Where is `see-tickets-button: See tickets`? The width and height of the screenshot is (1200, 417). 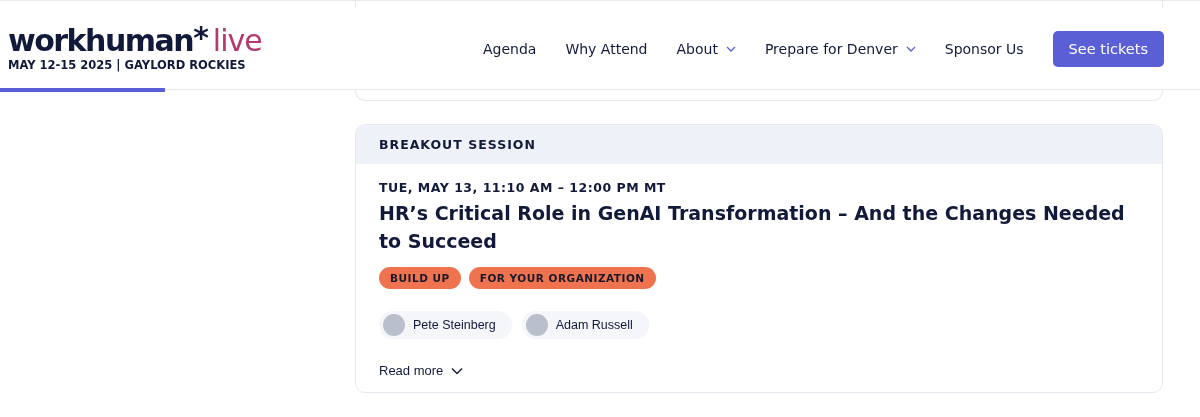
see-tickets-button: See tickets is located at coordinates (1108, 48).